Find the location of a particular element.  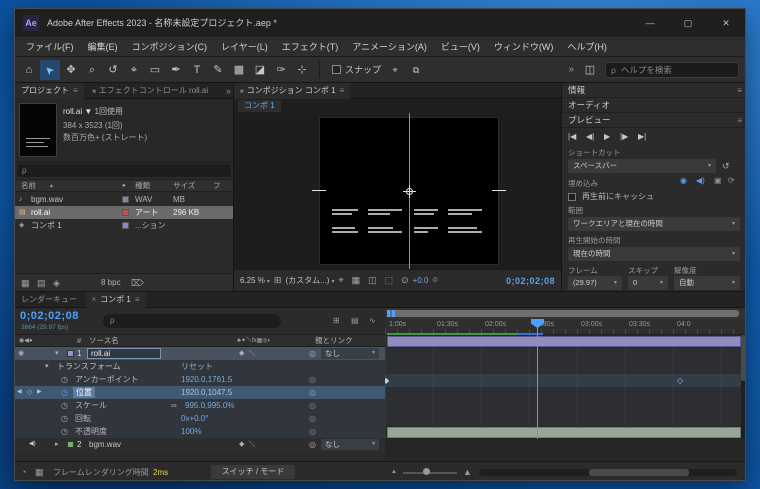

clone-stamp-tool-icon: ▩ is located at coordinates (239, 70).